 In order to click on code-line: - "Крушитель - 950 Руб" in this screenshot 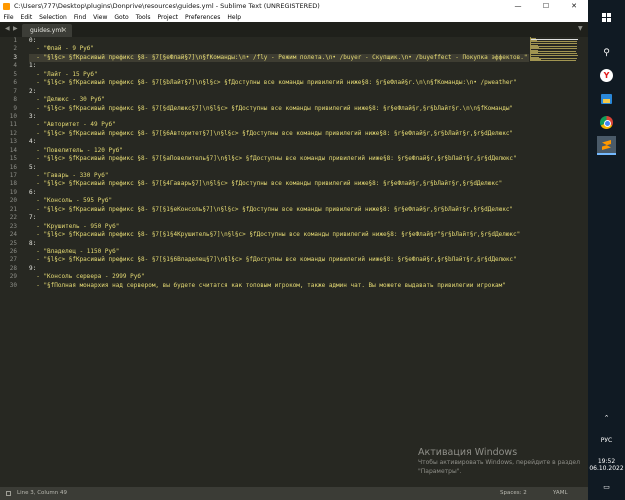, I will do `click(279, 227)`.